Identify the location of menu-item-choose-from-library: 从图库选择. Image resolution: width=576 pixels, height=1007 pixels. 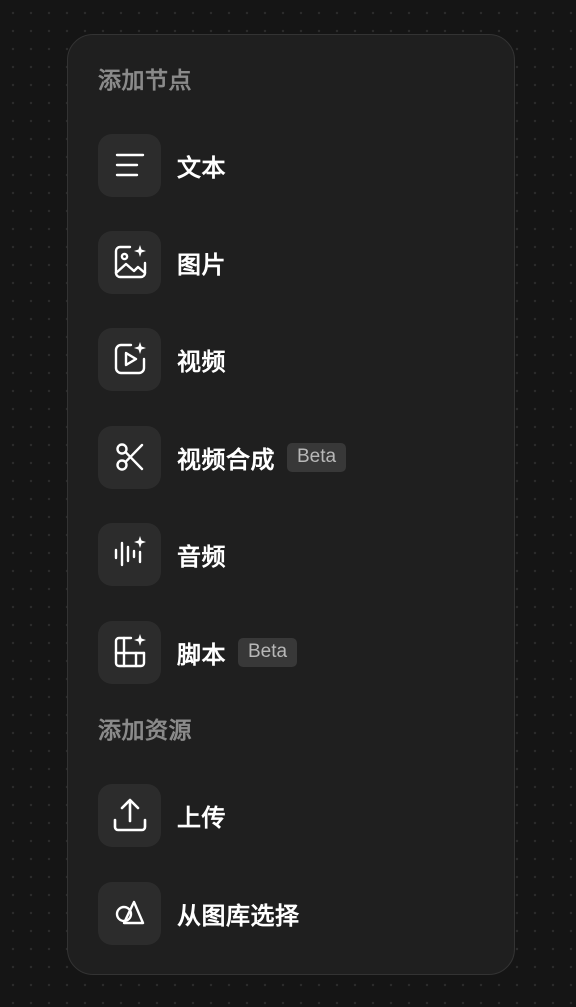
(293, 913).